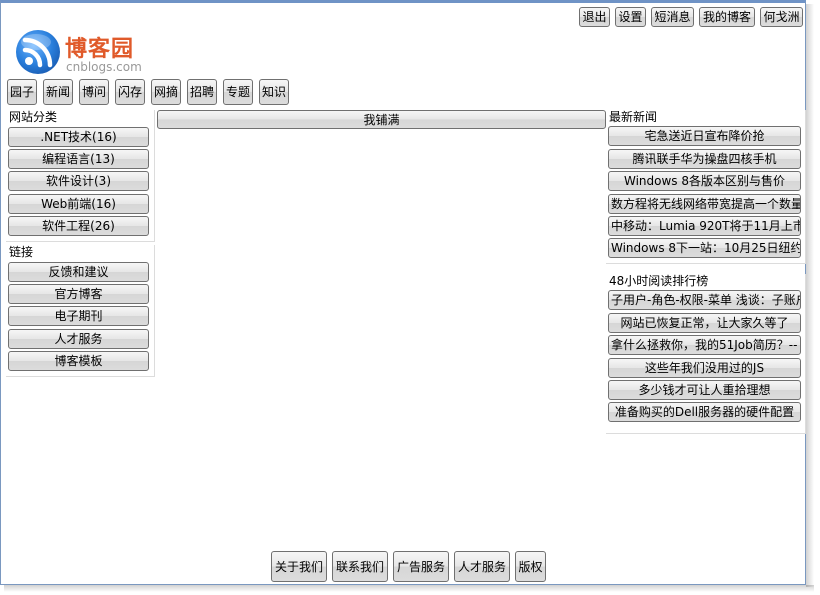 This screenshot has height=595, width=820. I want to click on categories-title: 网站分类, so click(33, 117).